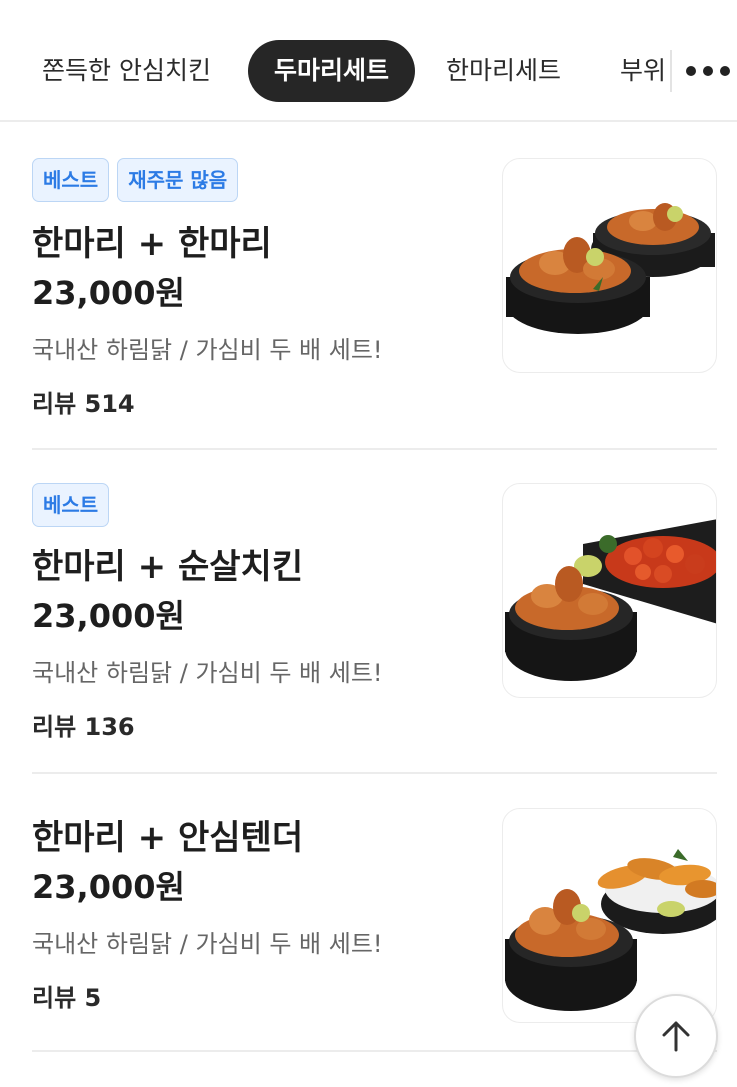  Describe the element at coordinates (503, 71) in the screenshot. I see `tab-one-chicken-set: 한마리세트` at that location.